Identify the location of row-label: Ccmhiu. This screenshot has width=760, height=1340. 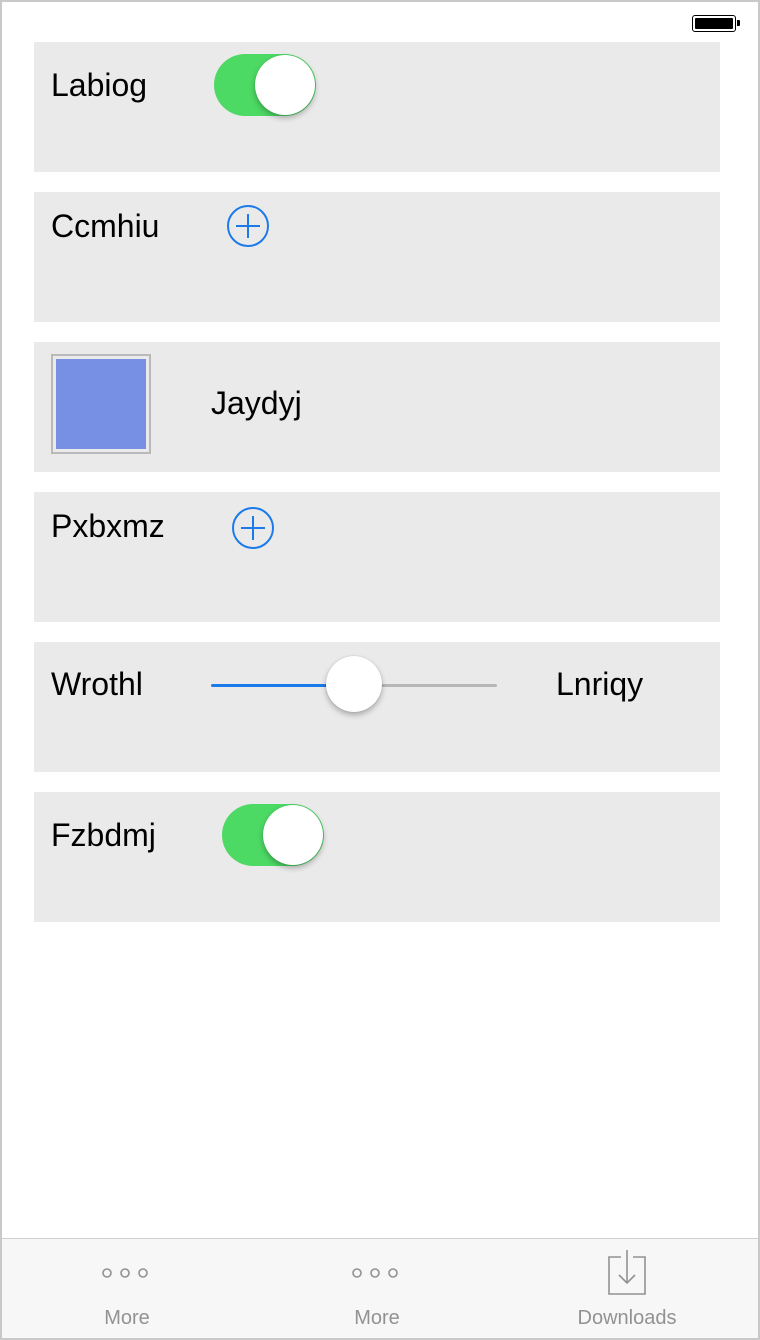
(105, 226).